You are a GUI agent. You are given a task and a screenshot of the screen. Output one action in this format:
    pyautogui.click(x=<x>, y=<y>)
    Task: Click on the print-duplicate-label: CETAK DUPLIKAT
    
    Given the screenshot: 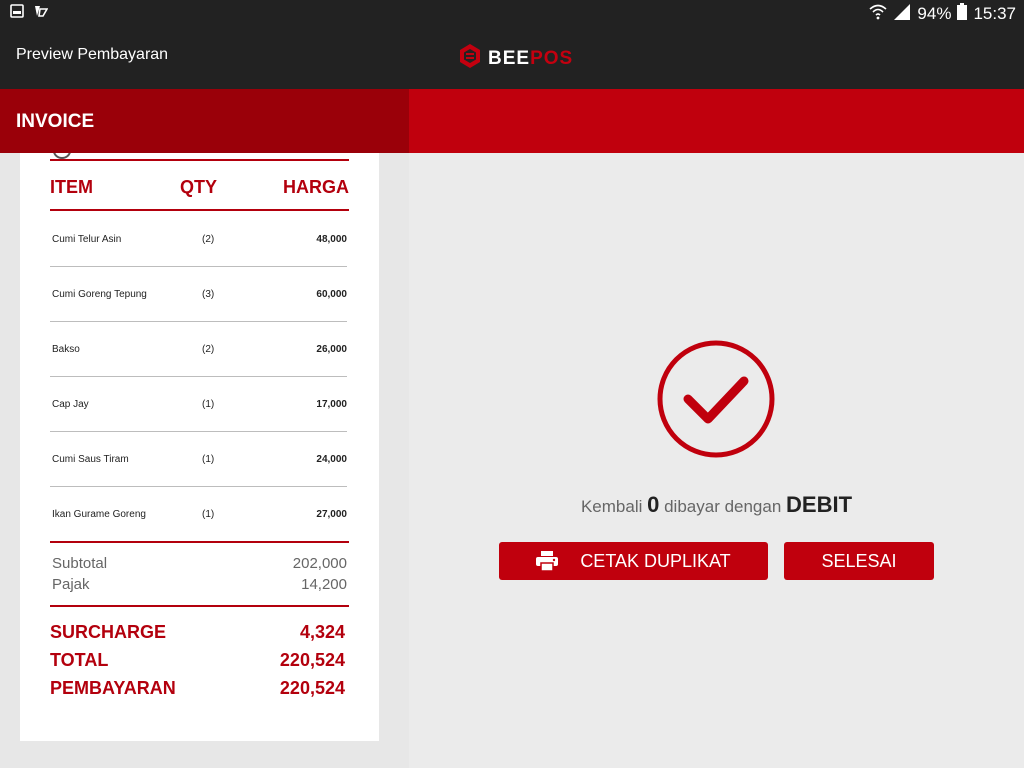 What is the action you would take?
    pyautogui.click(x=655, y=560)
    